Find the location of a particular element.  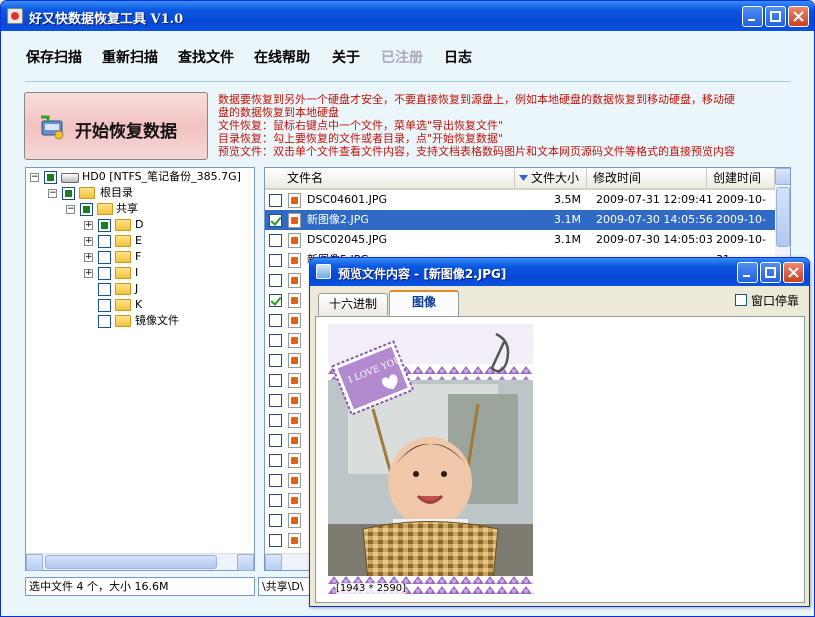

col-header-name: 文件名 is located at coordinates (390, 179).